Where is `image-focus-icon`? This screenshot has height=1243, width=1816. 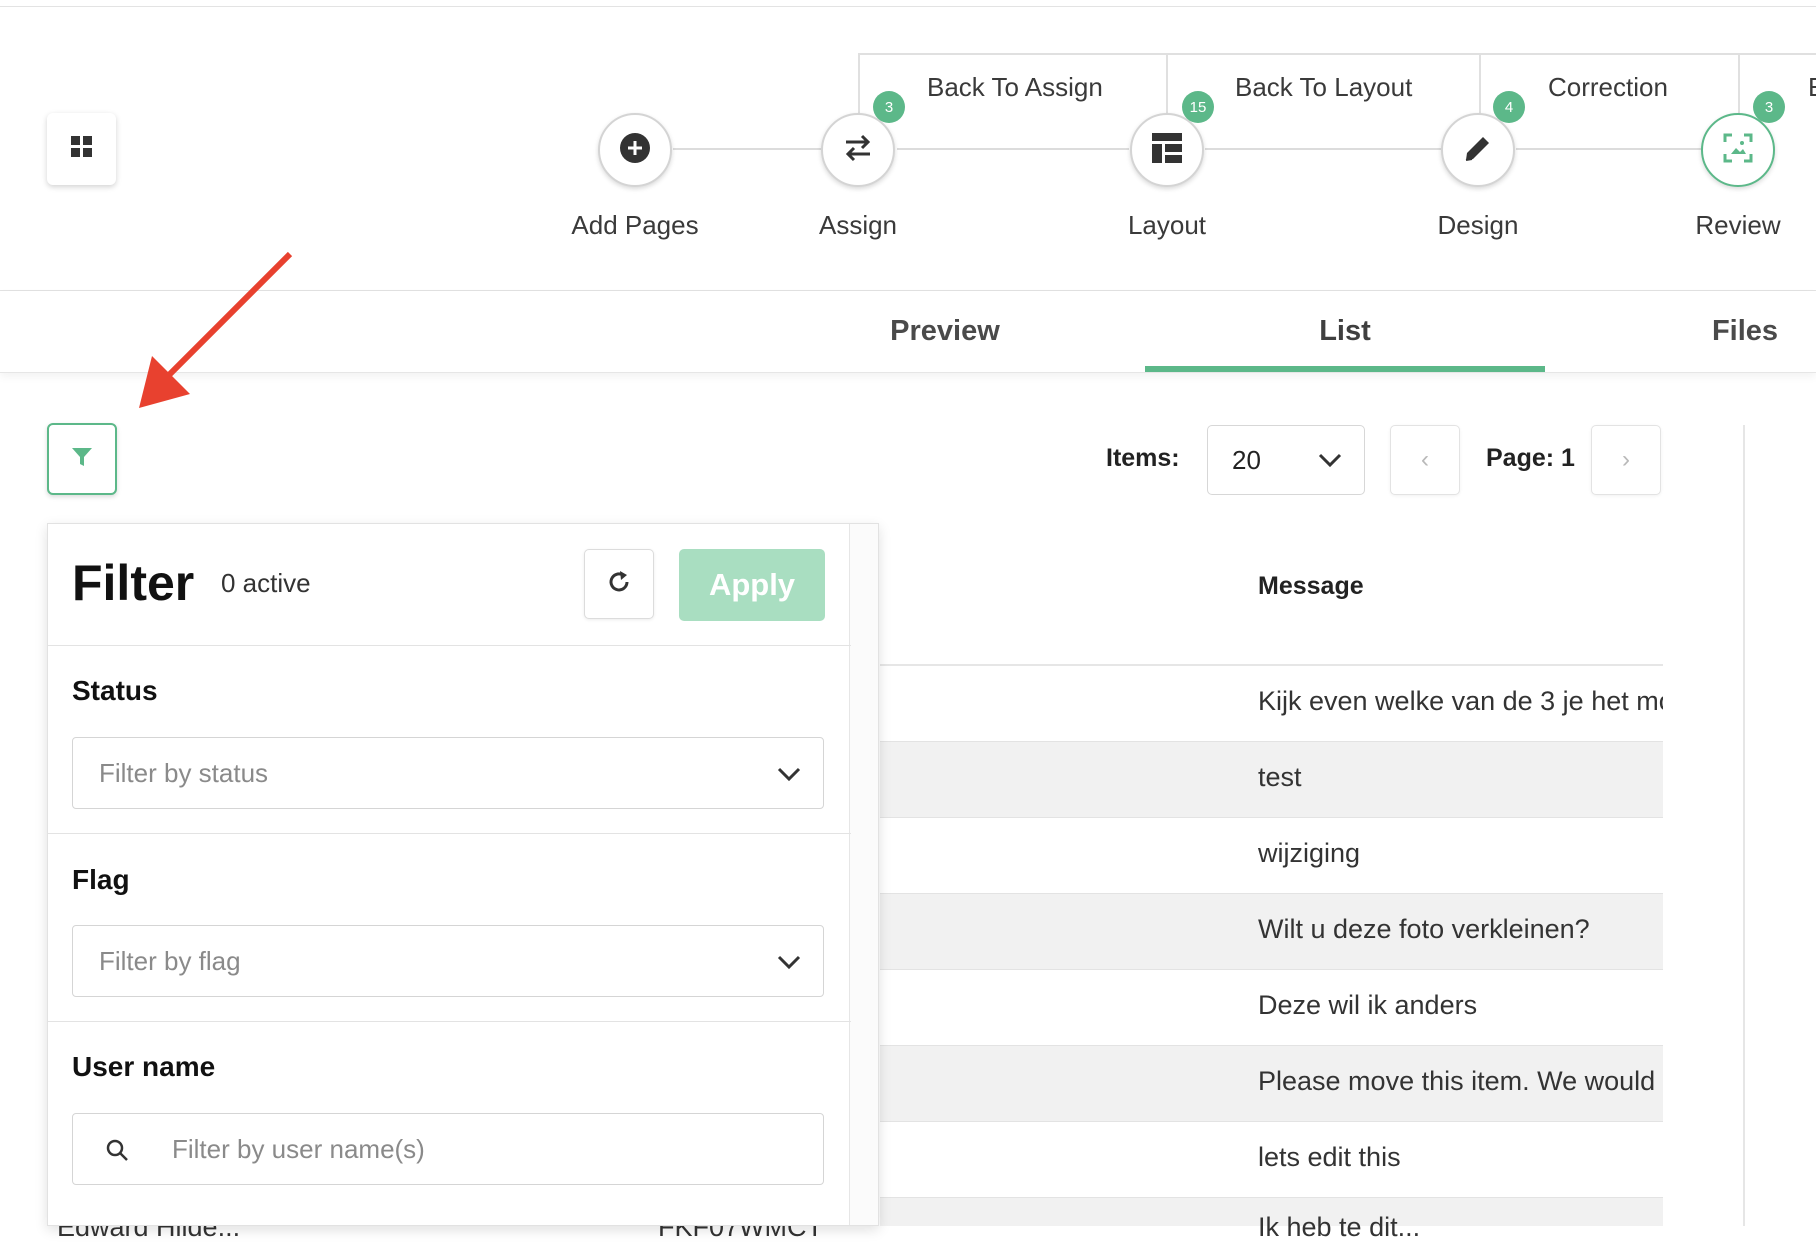
image-focus-icon is located at coordinates (1738, 150).